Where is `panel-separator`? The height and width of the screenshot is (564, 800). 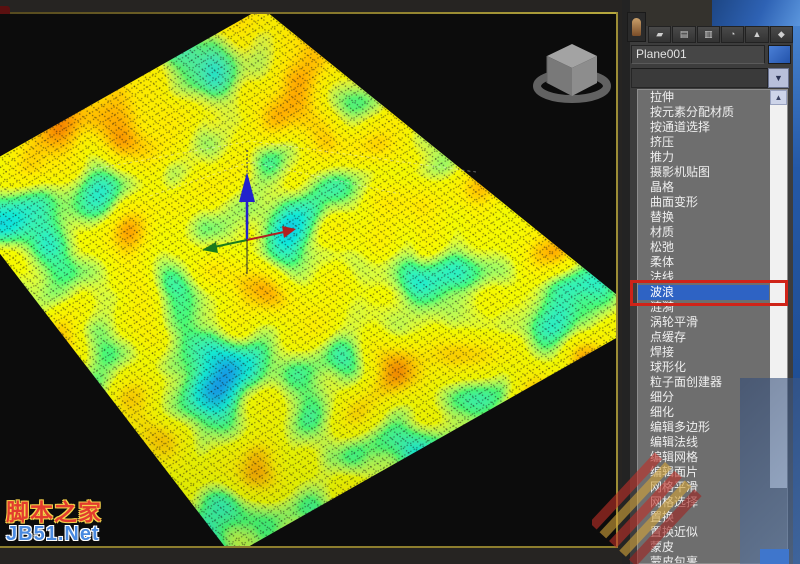 panel-separator is located at coordinates (626, 282).